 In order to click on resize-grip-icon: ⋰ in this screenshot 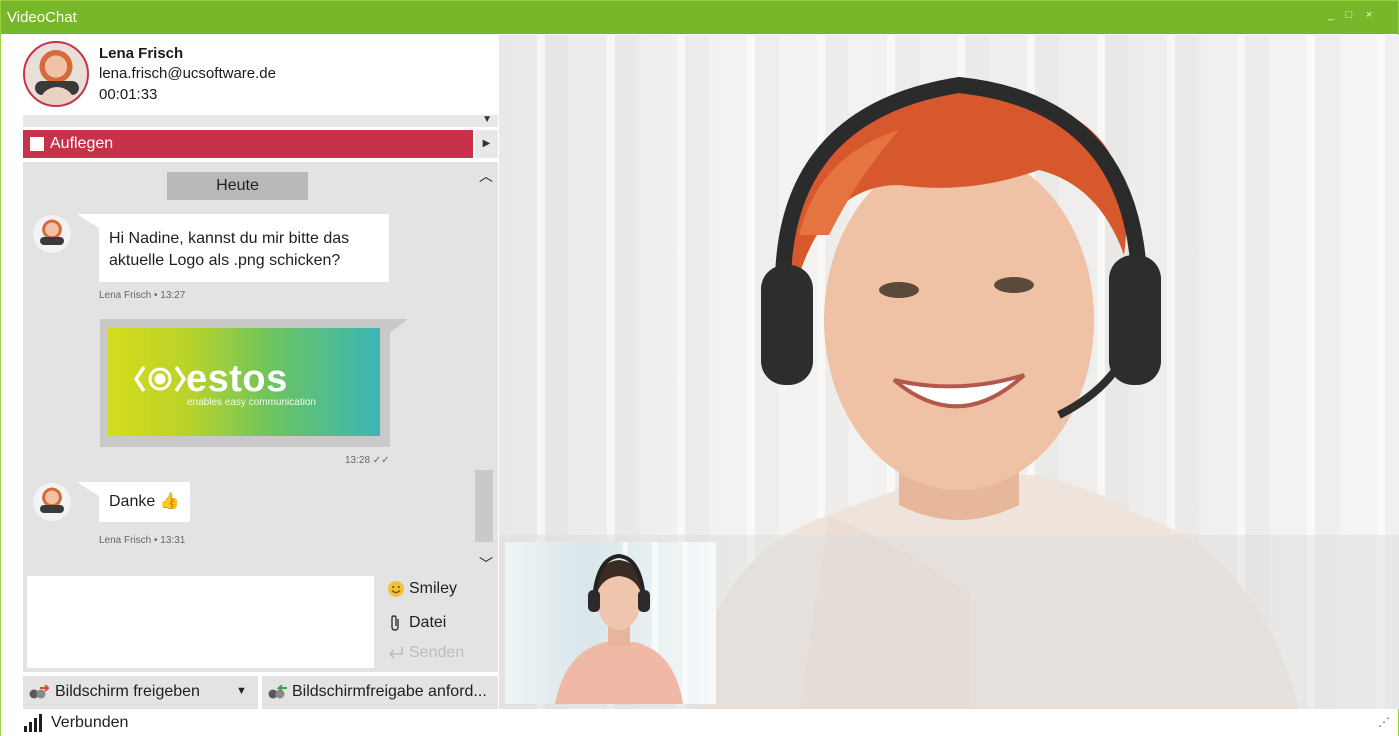, I will do `click(1384, 722)`.